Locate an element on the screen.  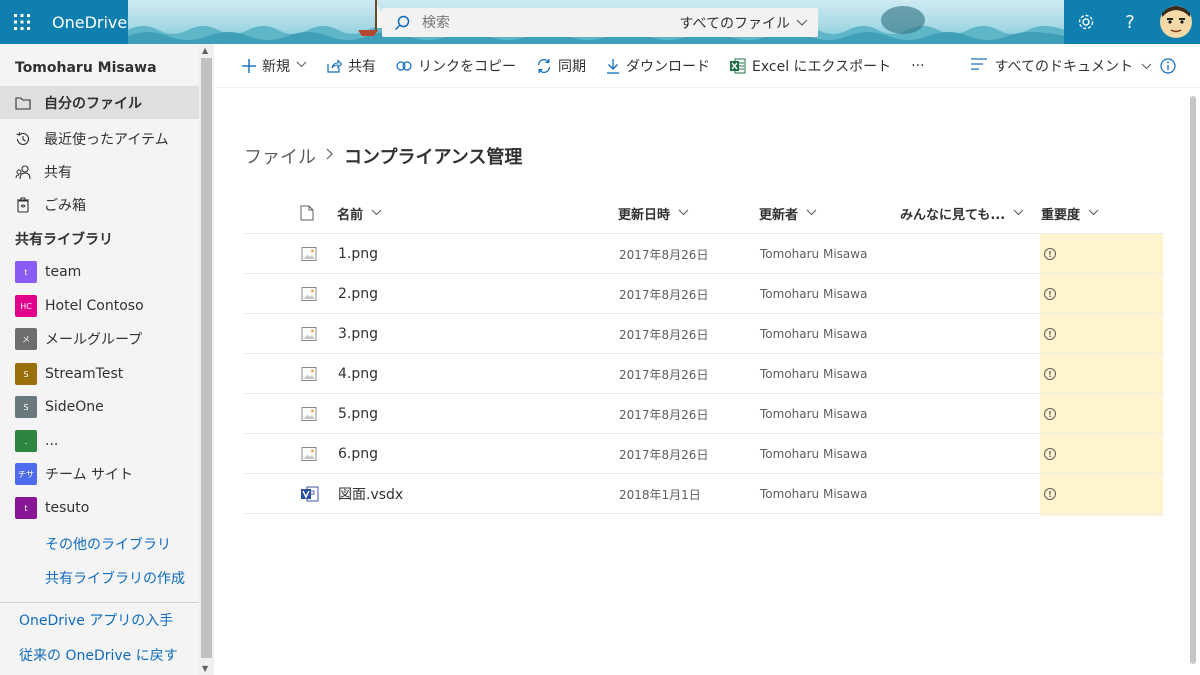
table-row: 1.png 2017年8月26日 Tomoharu Misawa ! is located at coordinates (704, 254).